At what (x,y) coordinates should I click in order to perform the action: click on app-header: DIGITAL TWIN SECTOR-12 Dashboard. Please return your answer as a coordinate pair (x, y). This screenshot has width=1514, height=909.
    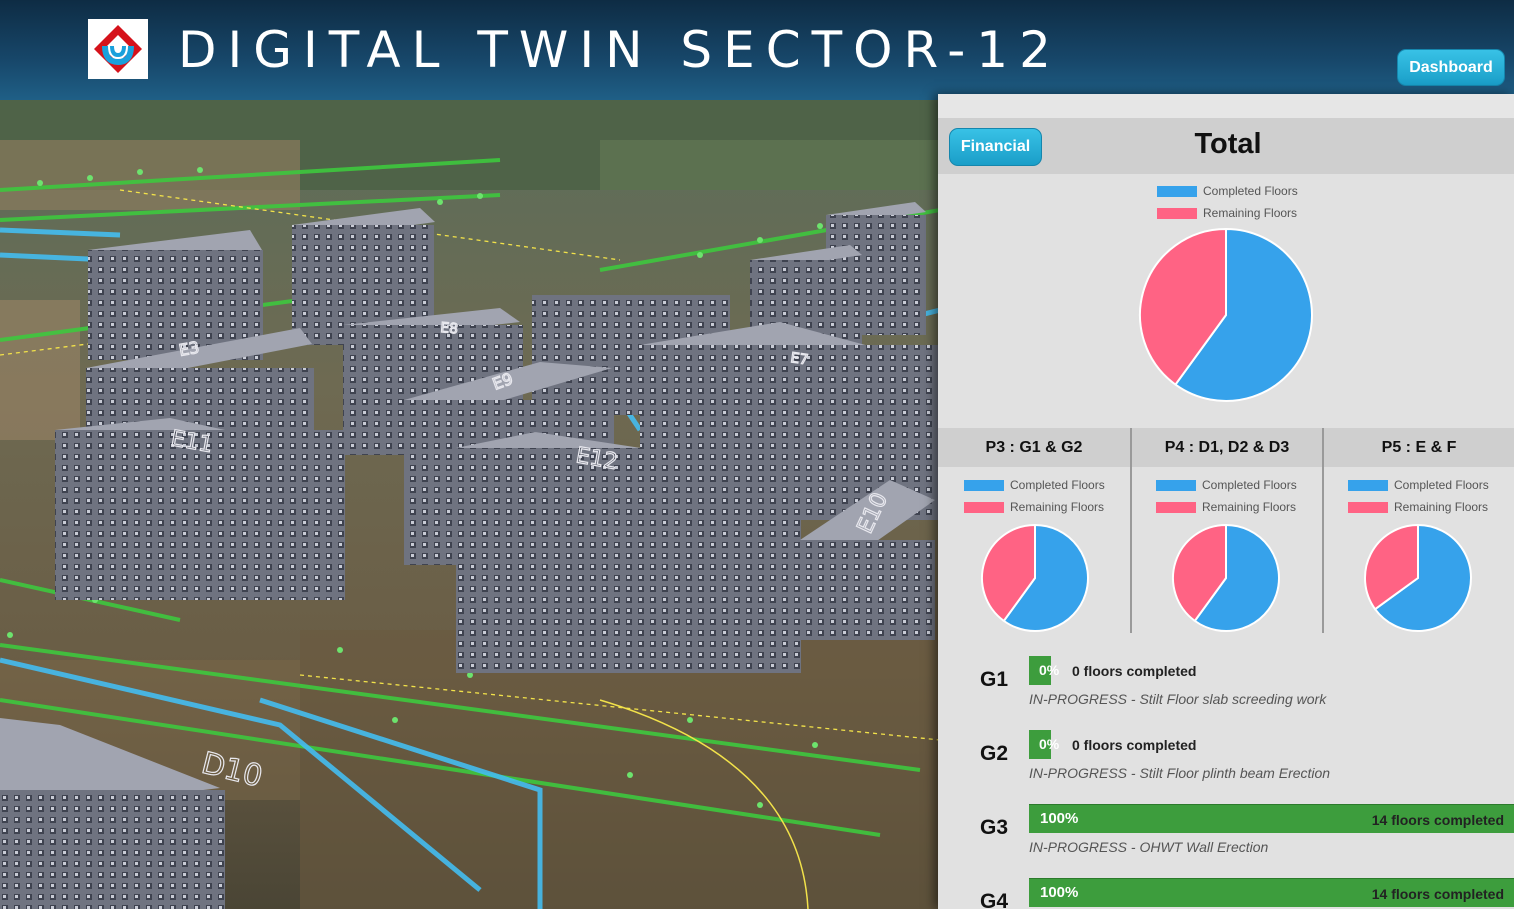
    Looking at the image, I should click on (757, 50).